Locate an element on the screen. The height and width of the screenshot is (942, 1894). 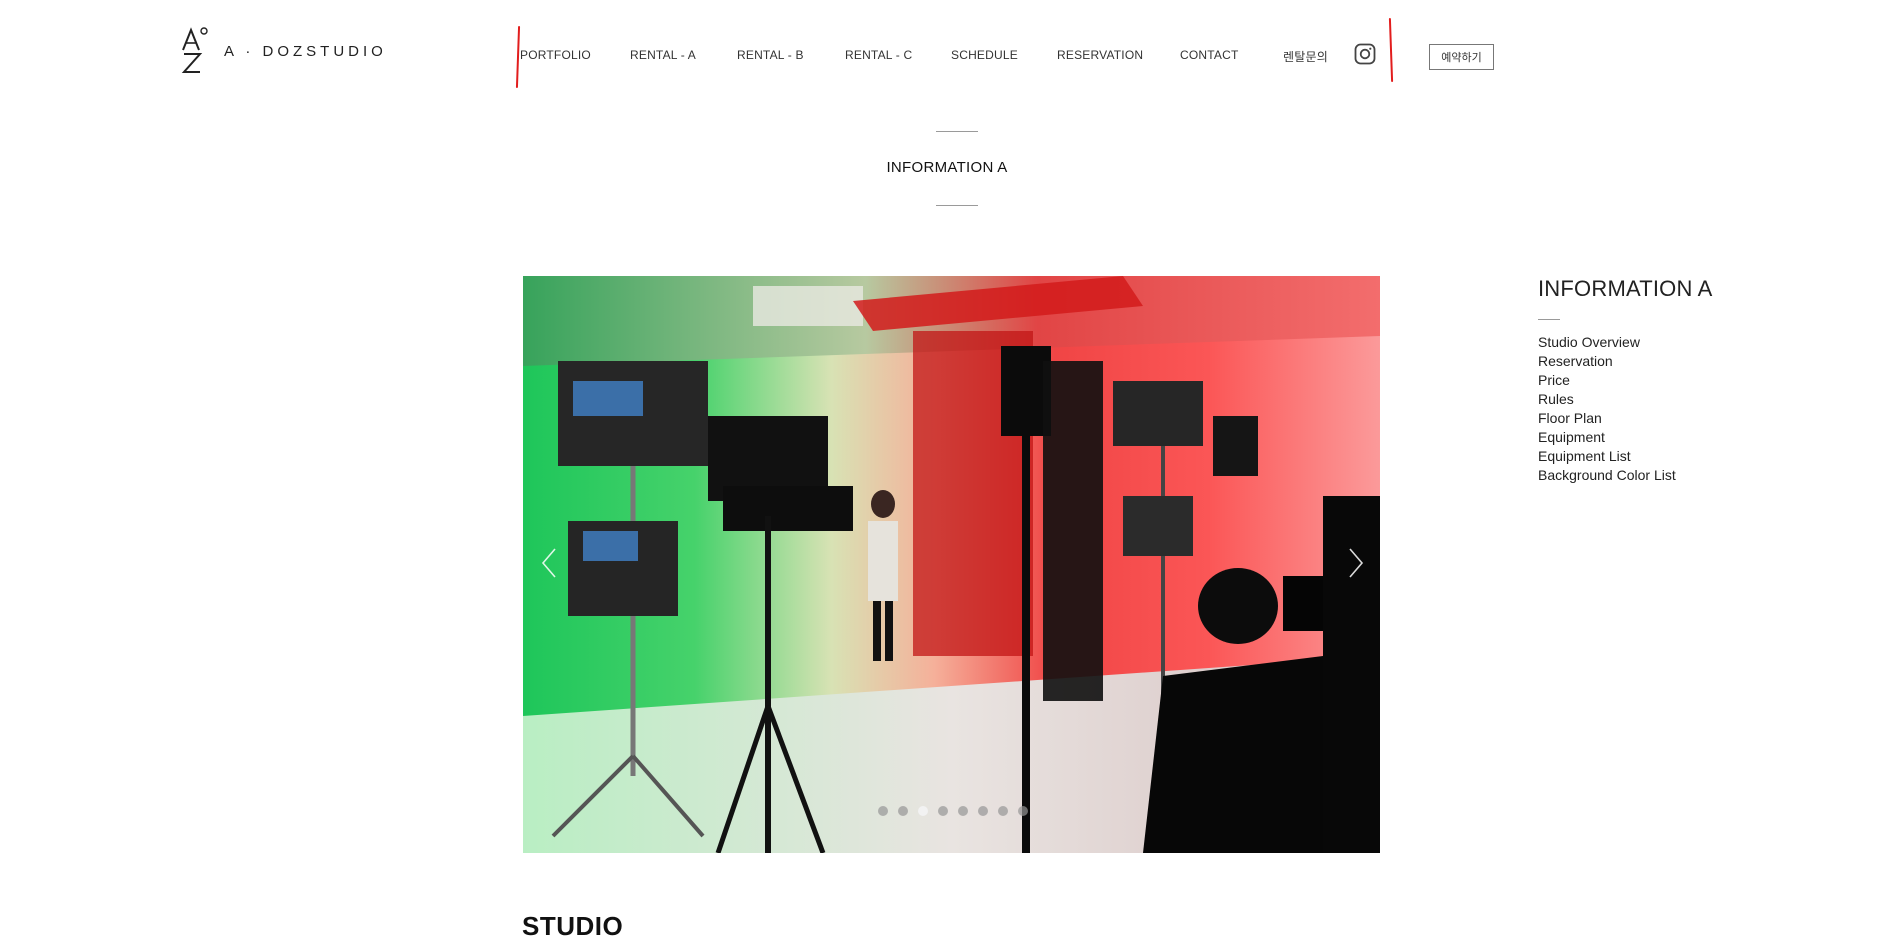
nav-item-rental-inquiry: 렌탈문의 is located at coordinates (1305, 56).